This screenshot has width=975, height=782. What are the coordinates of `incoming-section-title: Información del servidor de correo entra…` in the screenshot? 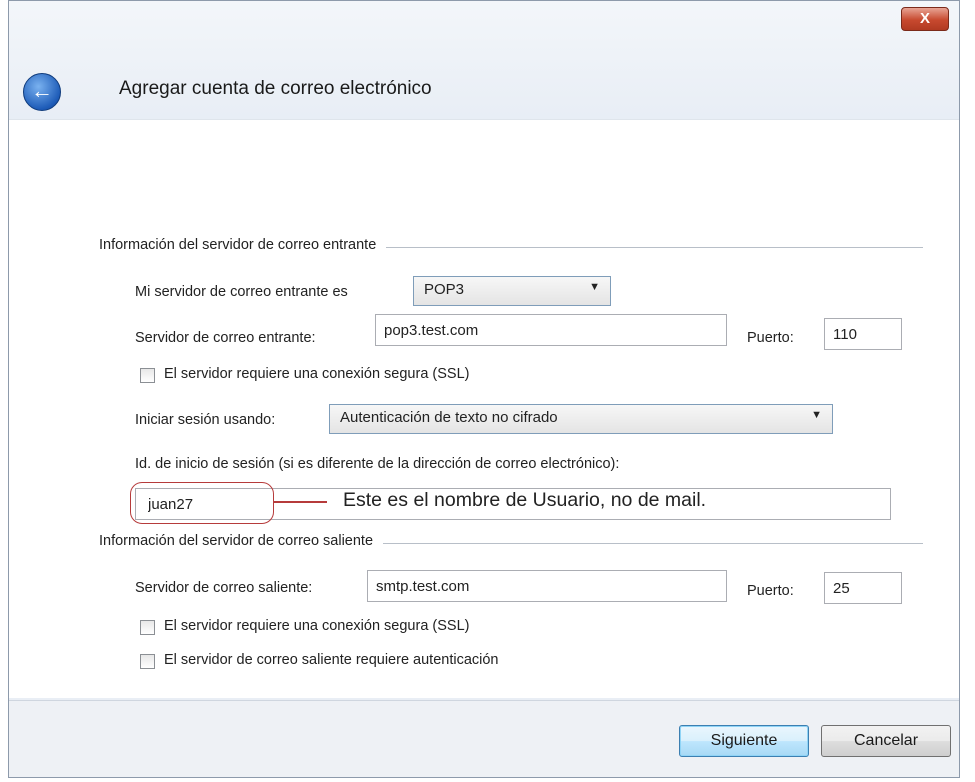 It's located at (243, 245).